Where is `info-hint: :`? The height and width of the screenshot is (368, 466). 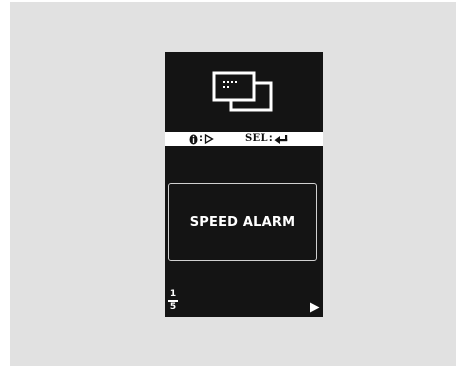
info-hint: : is located at coordinates (201, 139).